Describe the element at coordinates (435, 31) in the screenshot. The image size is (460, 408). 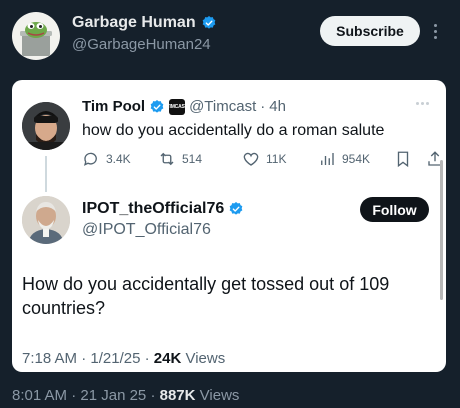
I see `more-icon` at that location.